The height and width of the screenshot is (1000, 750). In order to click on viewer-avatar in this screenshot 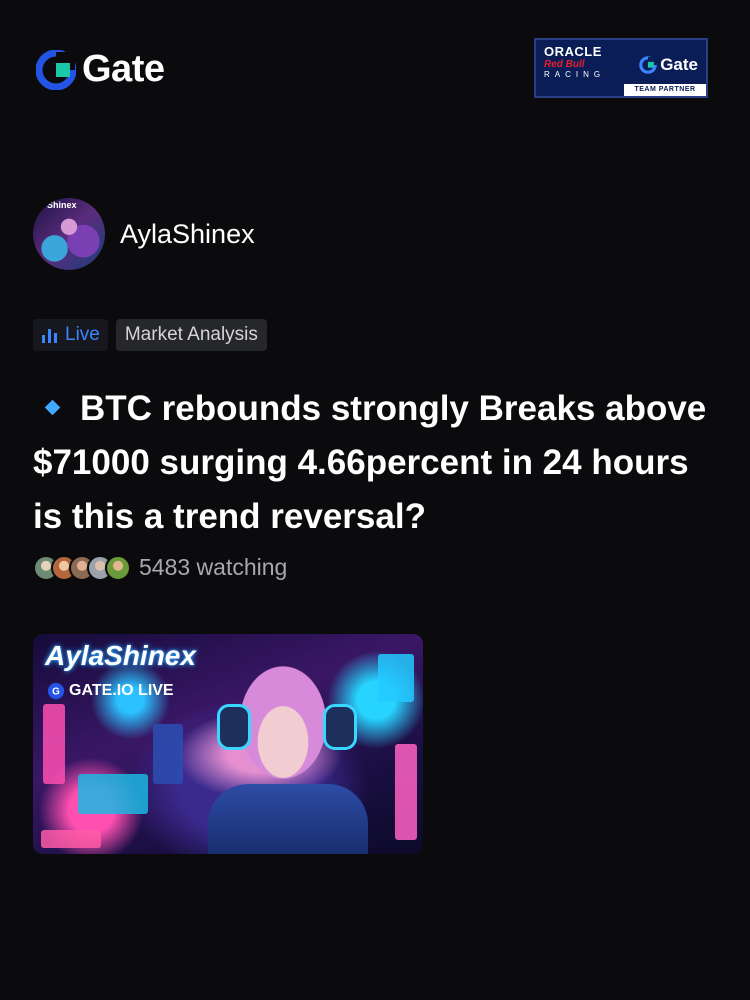, I will do `click(118, 567)`.